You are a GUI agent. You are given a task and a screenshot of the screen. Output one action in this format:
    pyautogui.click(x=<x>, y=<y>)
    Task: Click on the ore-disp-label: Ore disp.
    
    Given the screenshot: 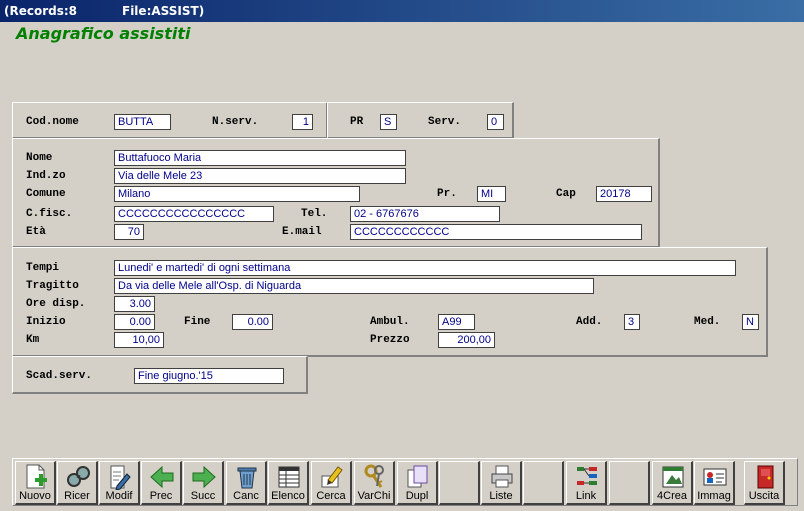 What is the action you would take?
    pyautogui.click(x=56, y=304)
    